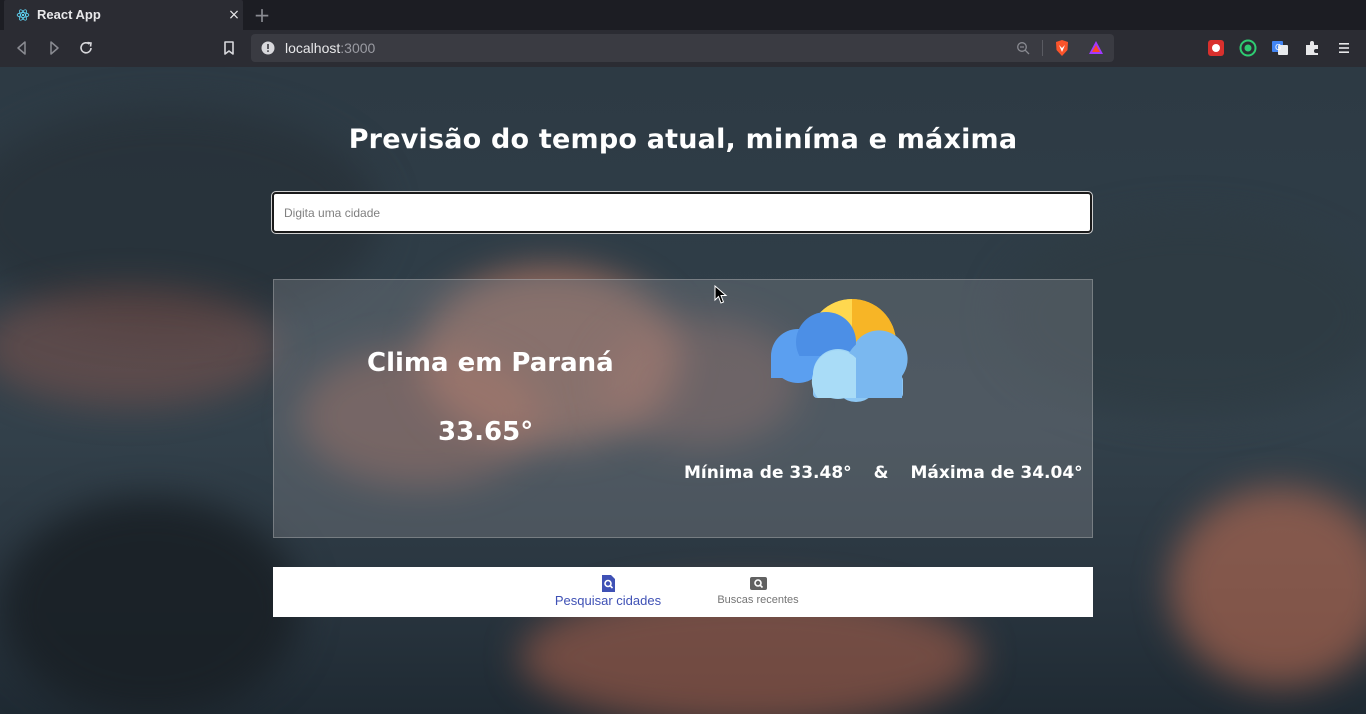 Image resolution: width=1366 pixels, height=714 pixels. Describe the element at coordinates (758, 592) in the screenshot. I see `nav-recent-searches: Buscas recentes` at that location.